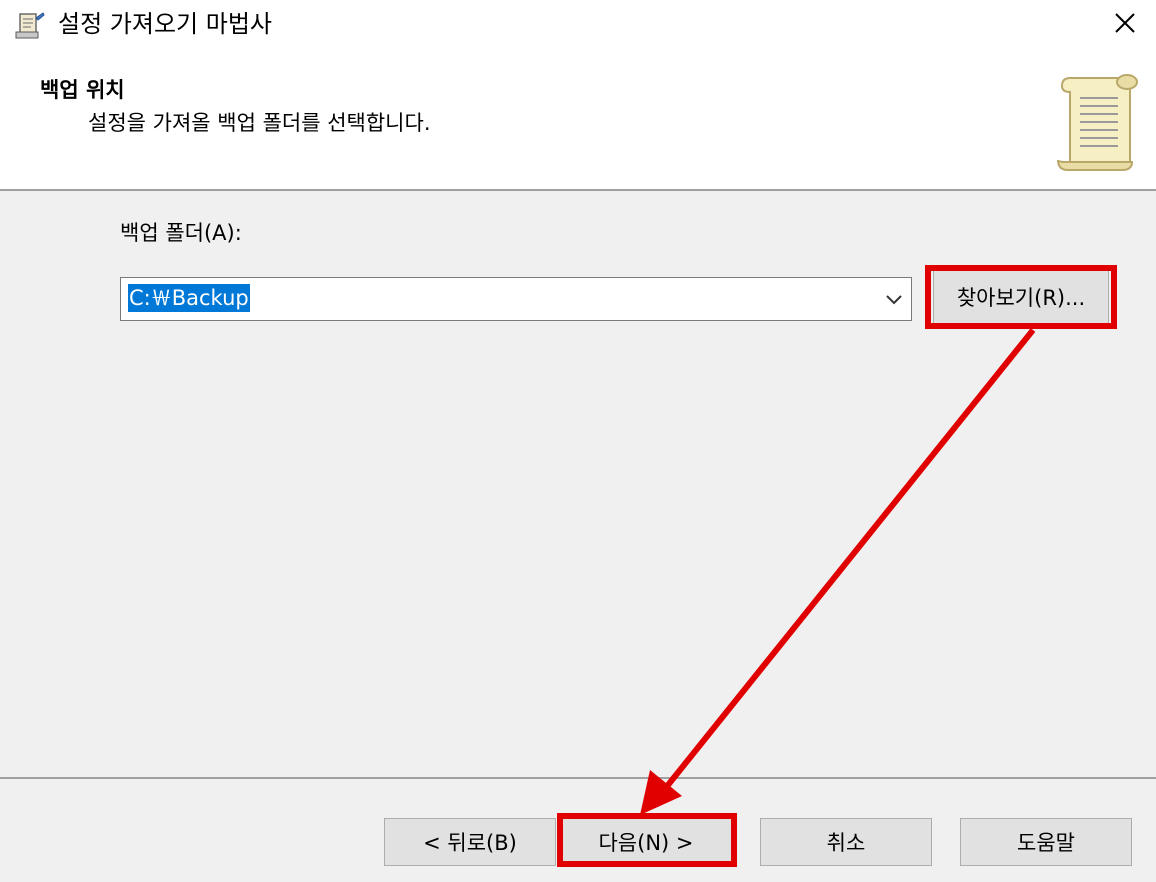 The height and width of the screenshot is (882, 1156). Describe the element at coordinates (470, 842) in the screenshot. I see `back-button: < 뒤로(B)` at that location.